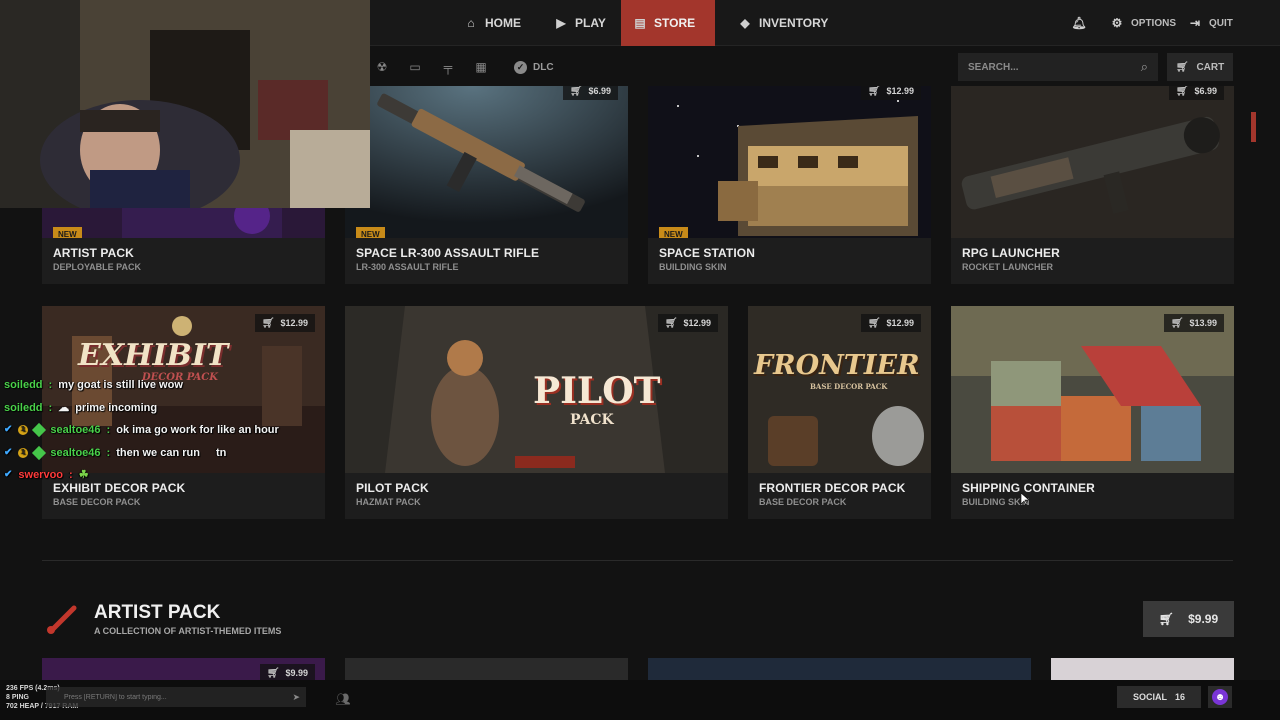  I want to click on item-title: PILOT PACK, so click(392, 488).